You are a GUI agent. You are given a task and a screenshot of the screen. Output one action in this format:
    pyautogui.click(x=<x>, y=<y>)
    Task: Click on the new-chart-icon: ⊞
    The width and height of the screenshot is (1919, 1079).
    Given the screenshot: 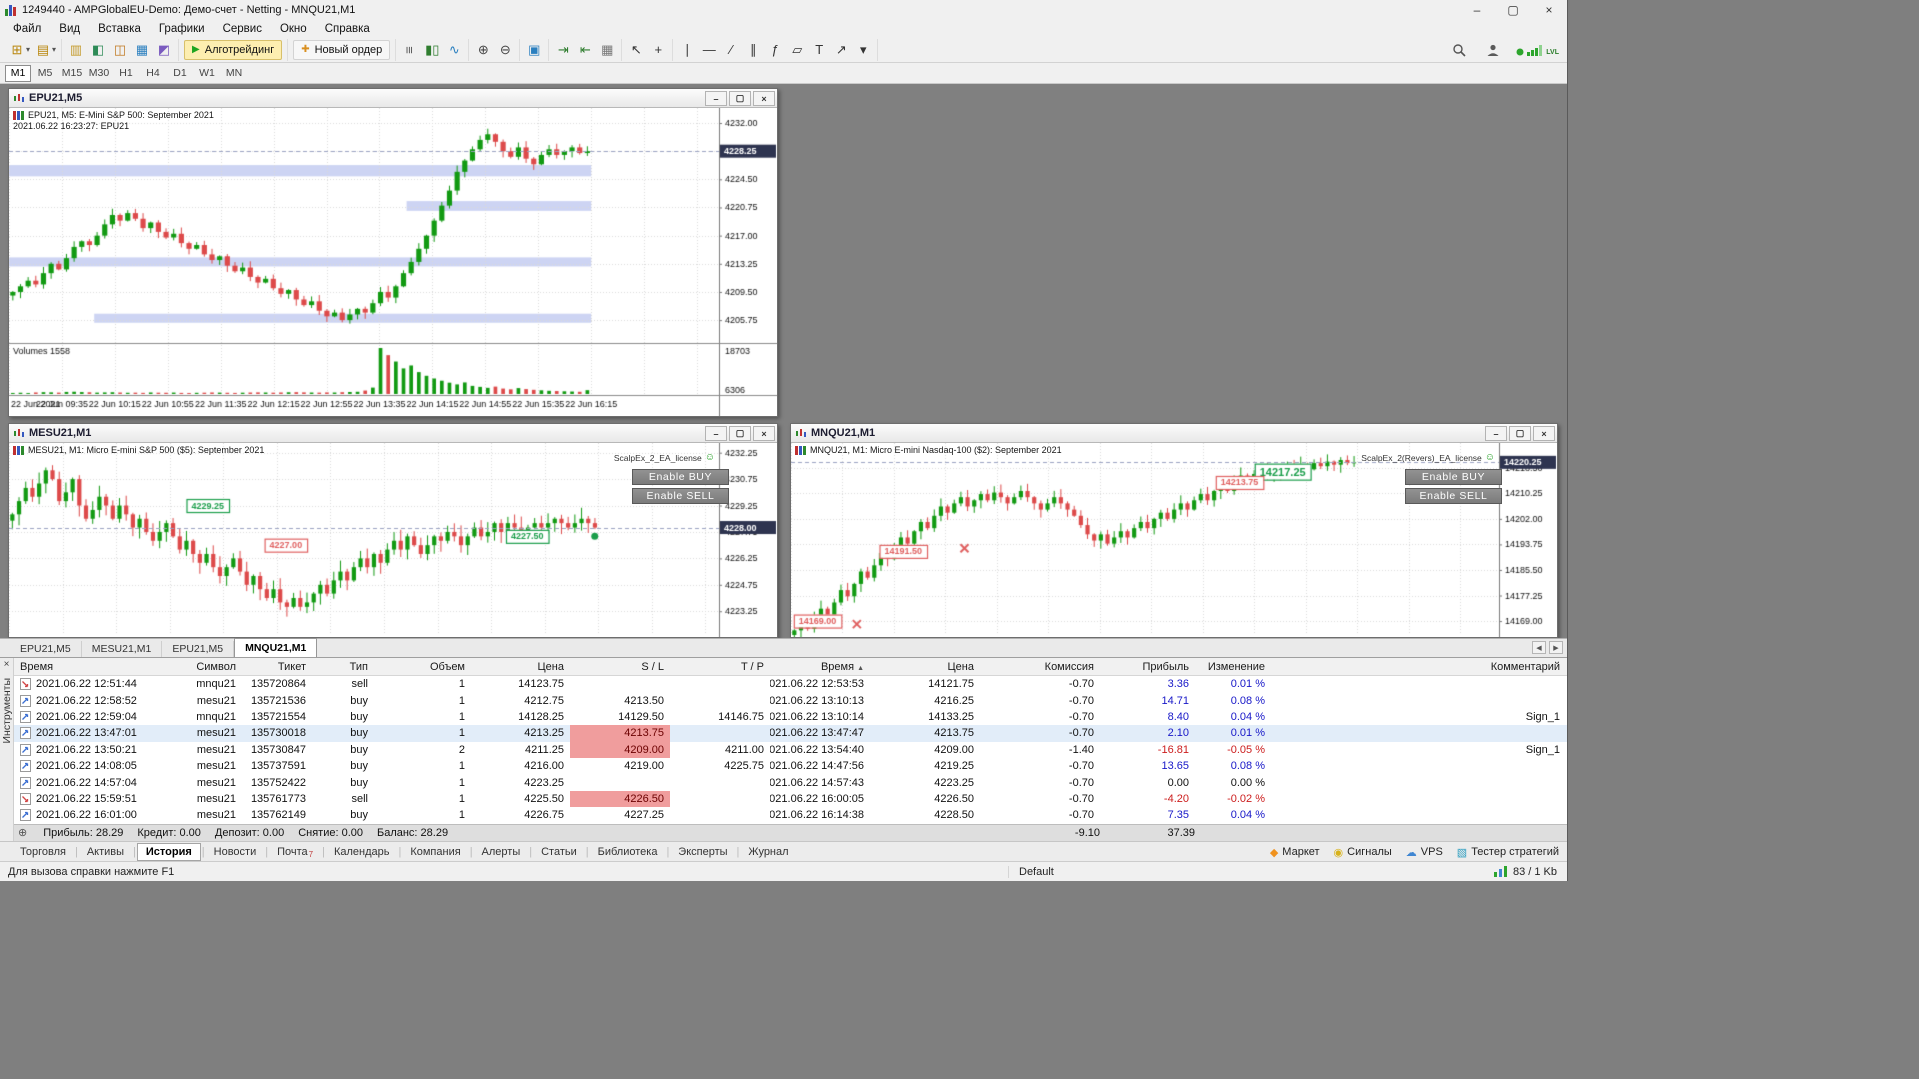 What is the action you would take?
    pyautogui.click(x=17, y=50)
    